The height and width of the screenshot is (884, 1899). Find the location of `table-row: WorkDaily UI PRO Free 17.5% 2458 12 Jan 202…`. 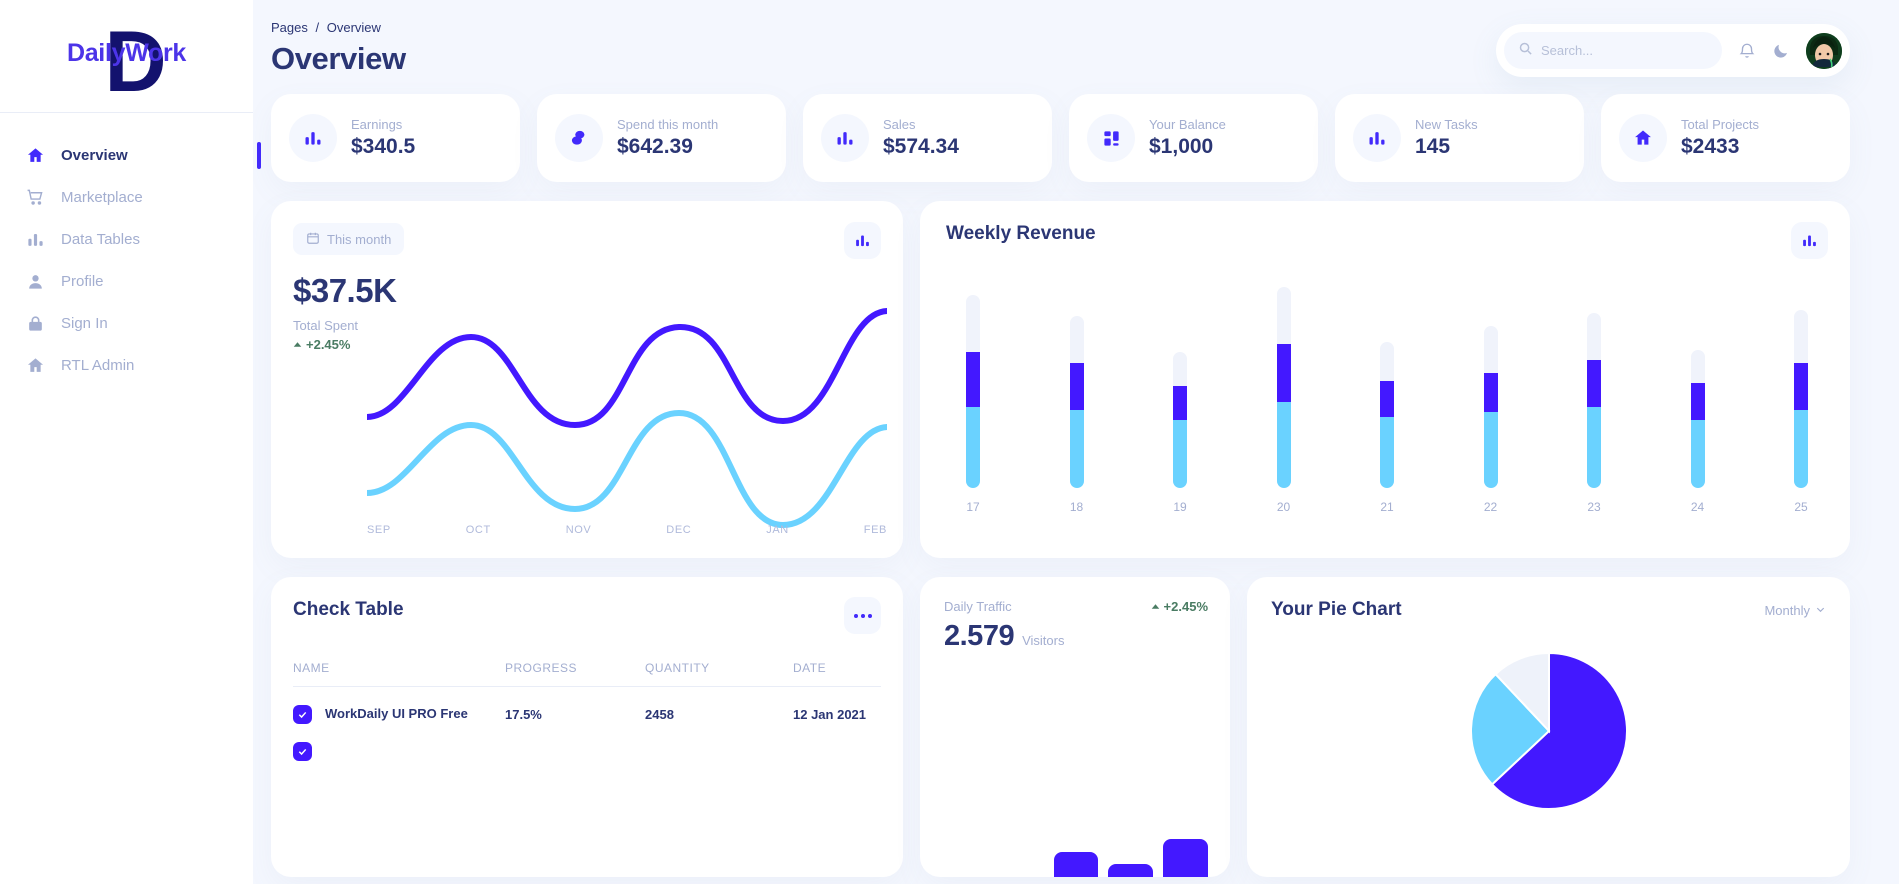

table-row: WorkDaily UI PRO Free 17.5% 2458 12 Jan 202… is located at coordinates (587, 705).